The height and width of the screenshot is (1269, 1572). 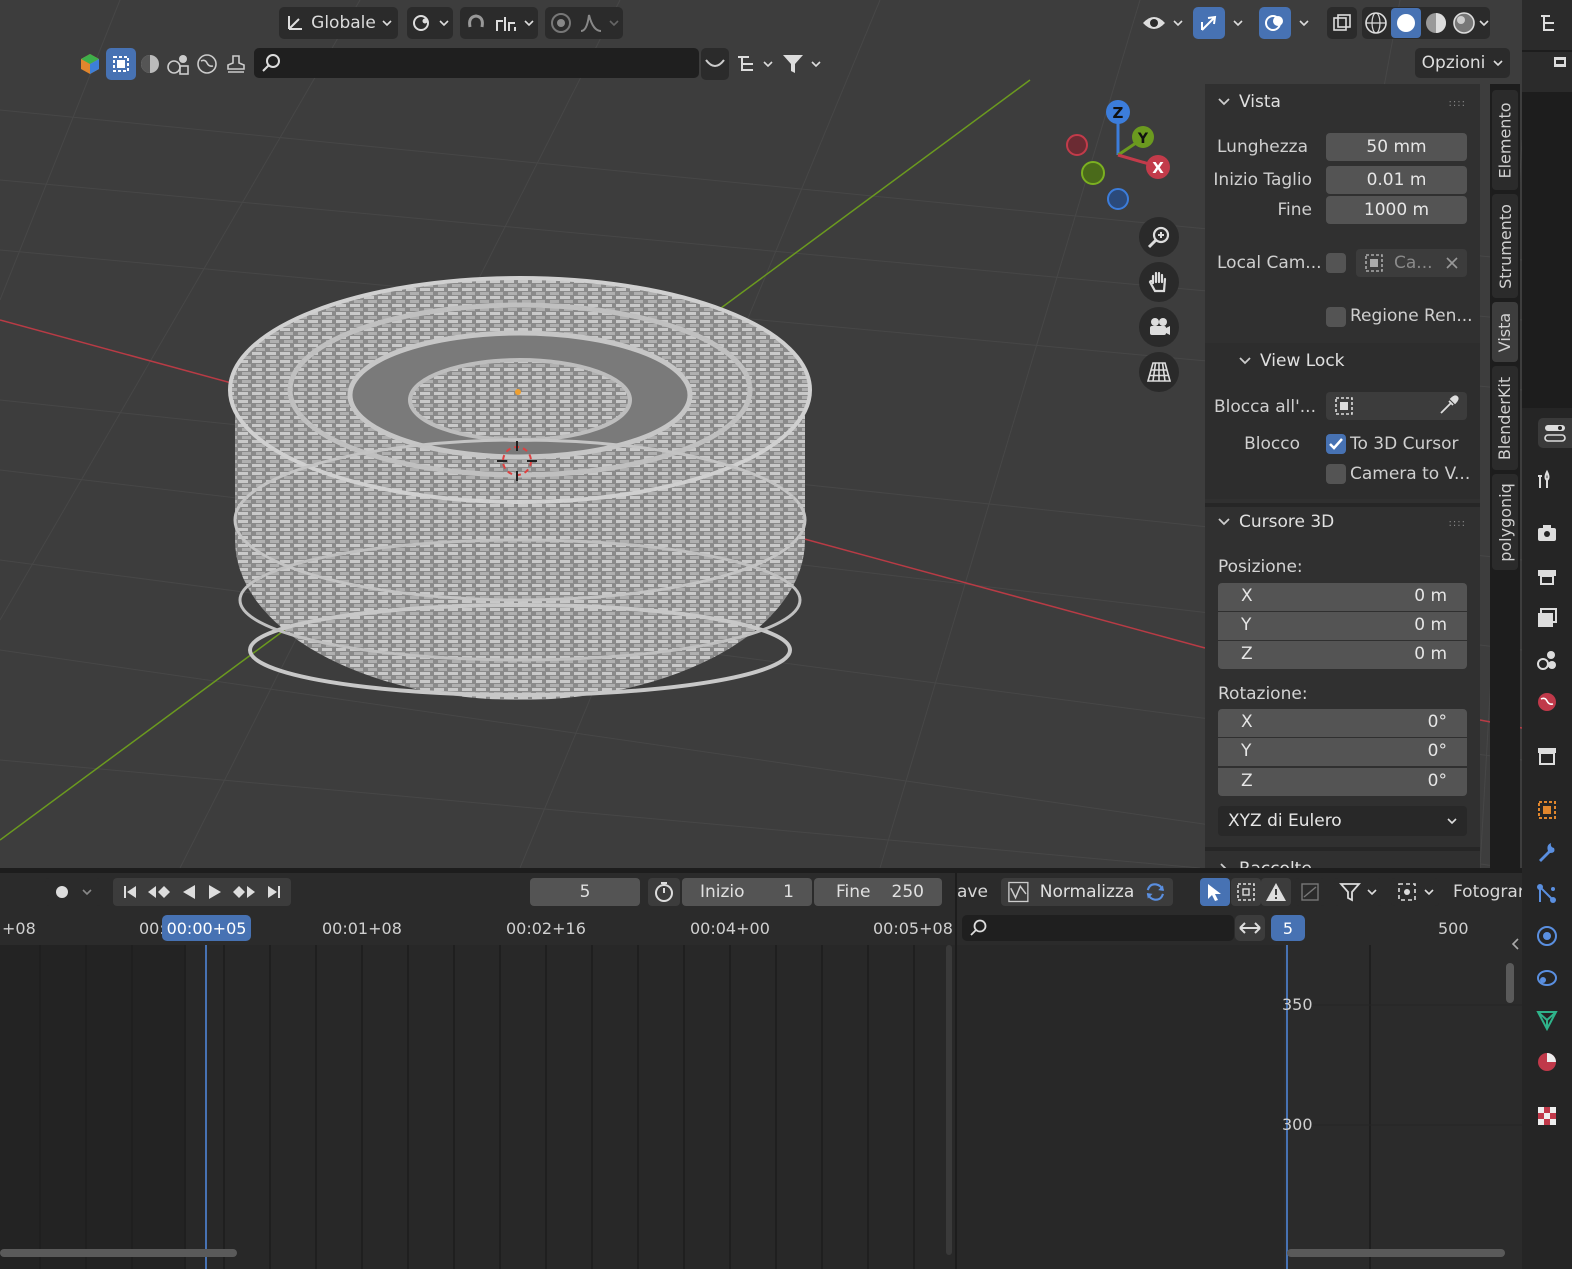 I want to click on object-tab, so click(x=1547, y=810).